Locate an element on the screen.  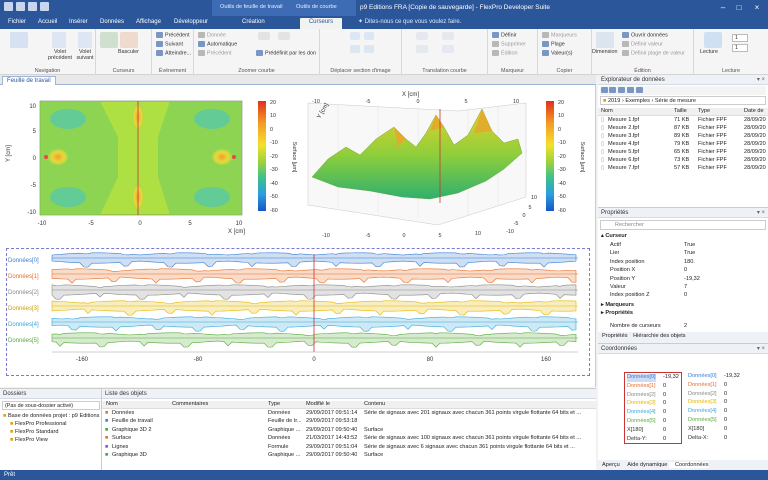
wave-icon is located at coordinates (109, 40).